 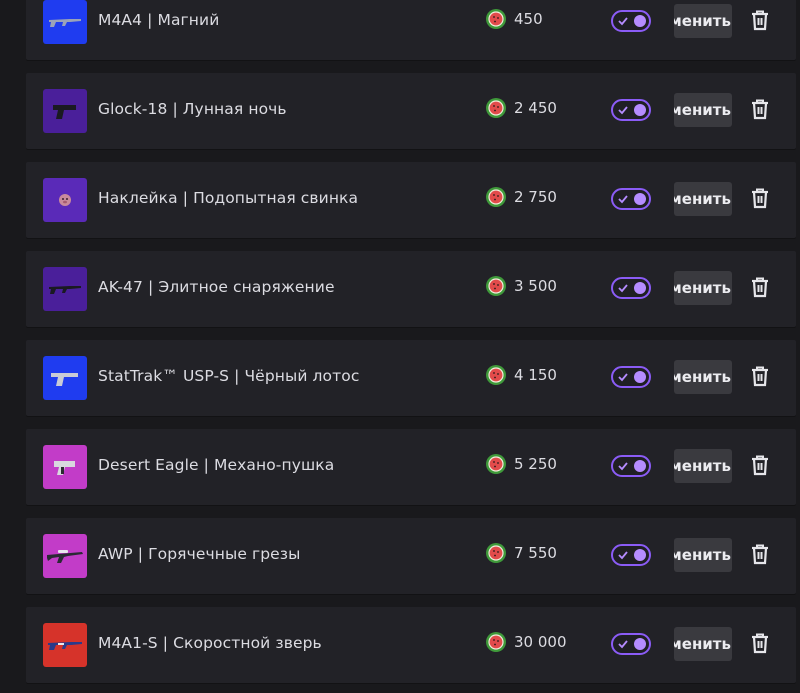 I want to click on list-item: Glock-18 | Лунная ночь 2 450 Изменить, so click(x=411, y=111).